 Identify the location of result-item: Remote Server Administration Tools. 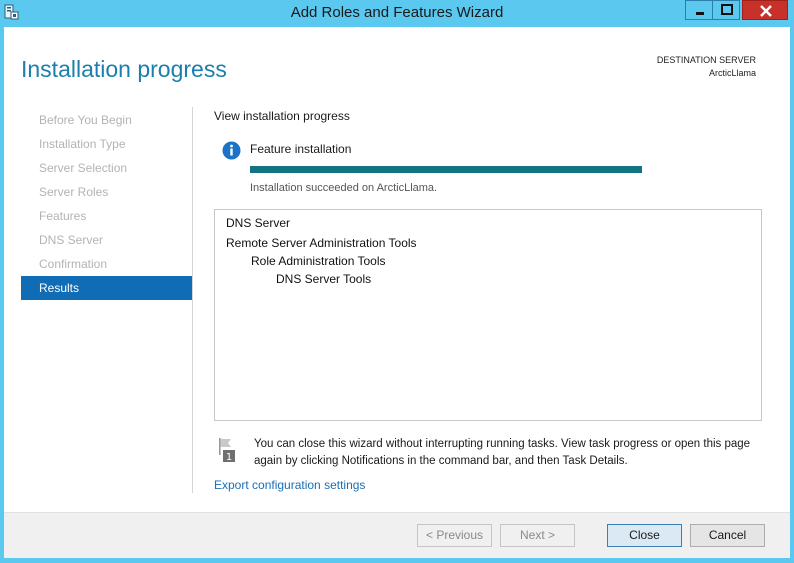
(321, 243).